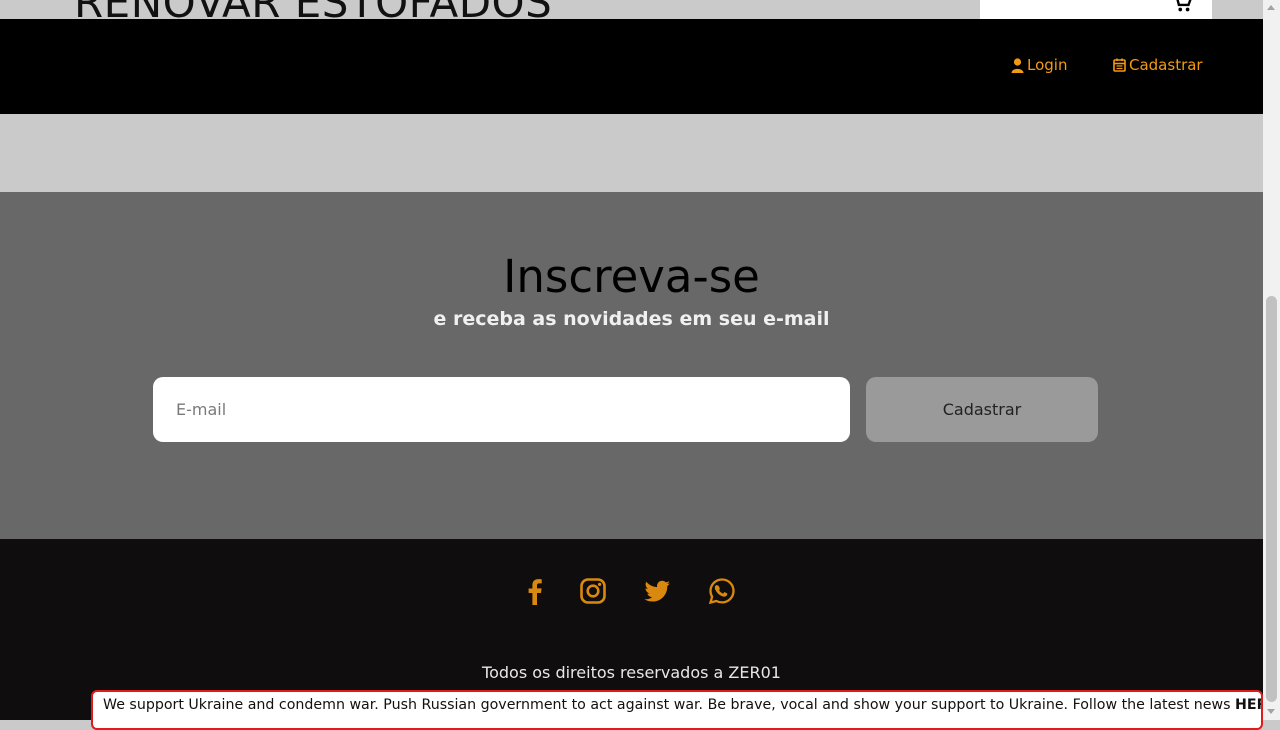 This screenshot has width=1280, height=730. What do you see at coordinates (722, 591) in the screenshot?
I see `whatsapp-icon` at bounding box center [722, 591].